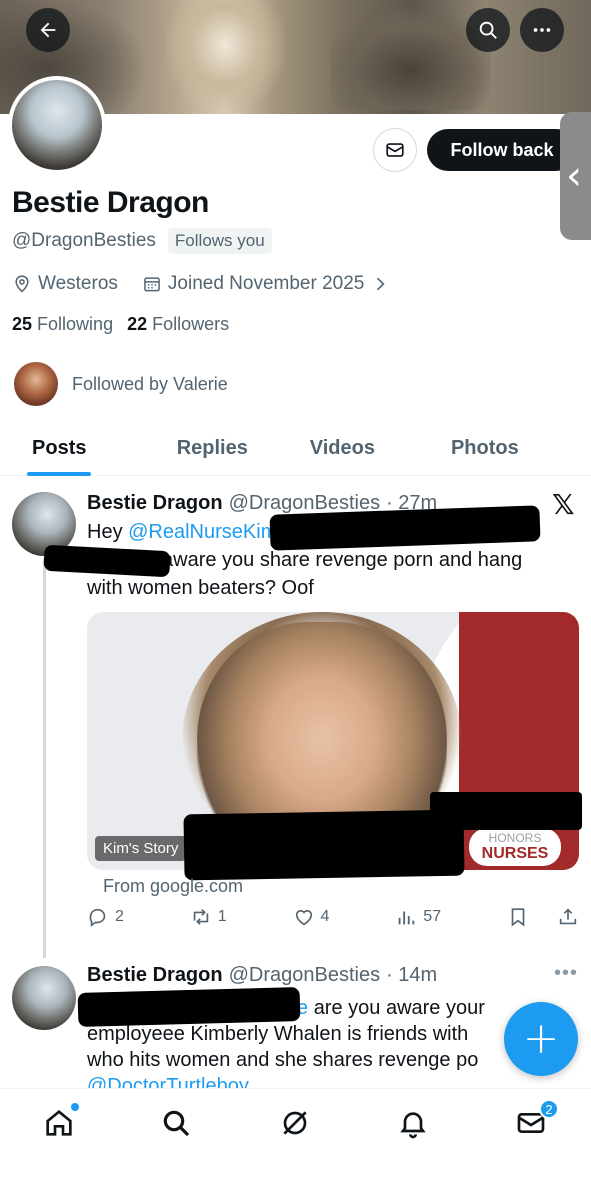  I want to click on post-avatar, so click(44, 998).